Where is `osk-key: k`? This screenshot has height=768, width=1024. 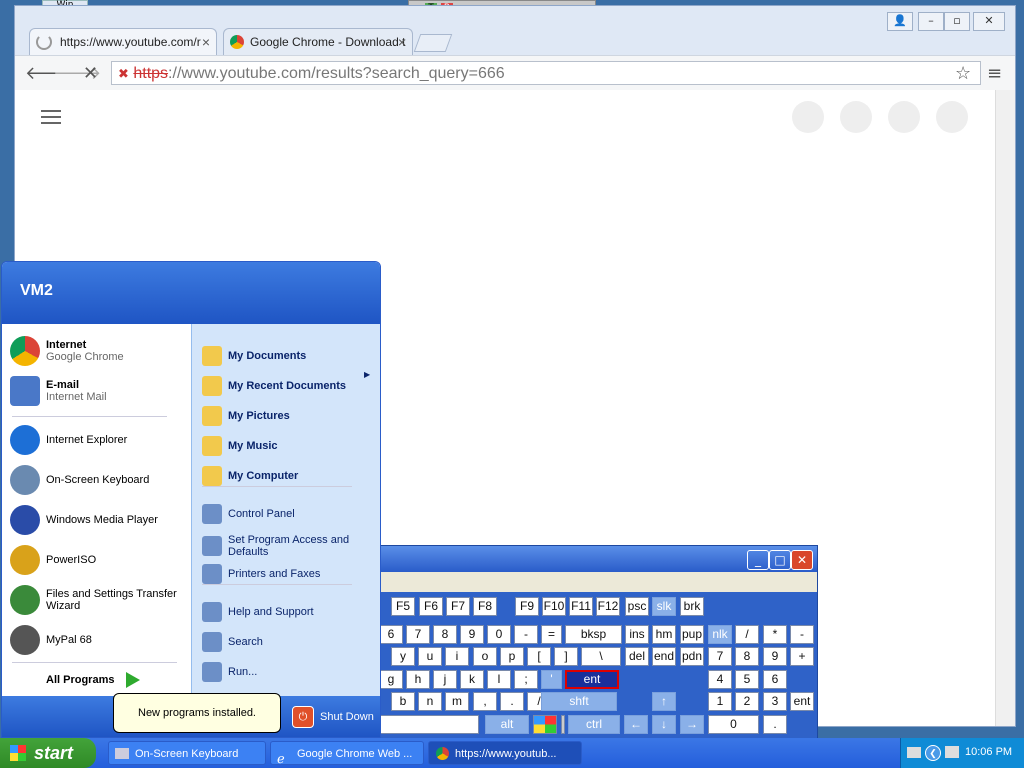
osk-key: k is located at coordinates (472, 679).